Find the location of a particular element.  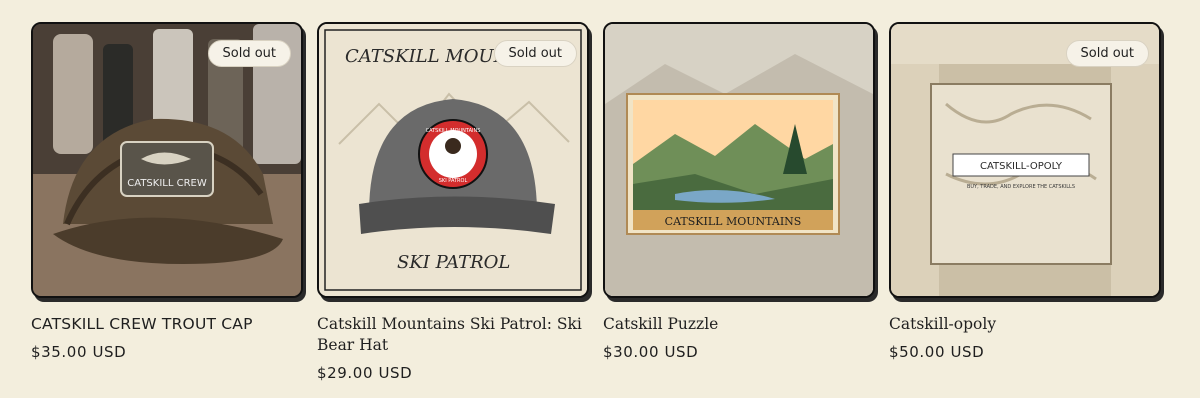

product-title: Catskill Puzzle is located at coordinates (738, 324).